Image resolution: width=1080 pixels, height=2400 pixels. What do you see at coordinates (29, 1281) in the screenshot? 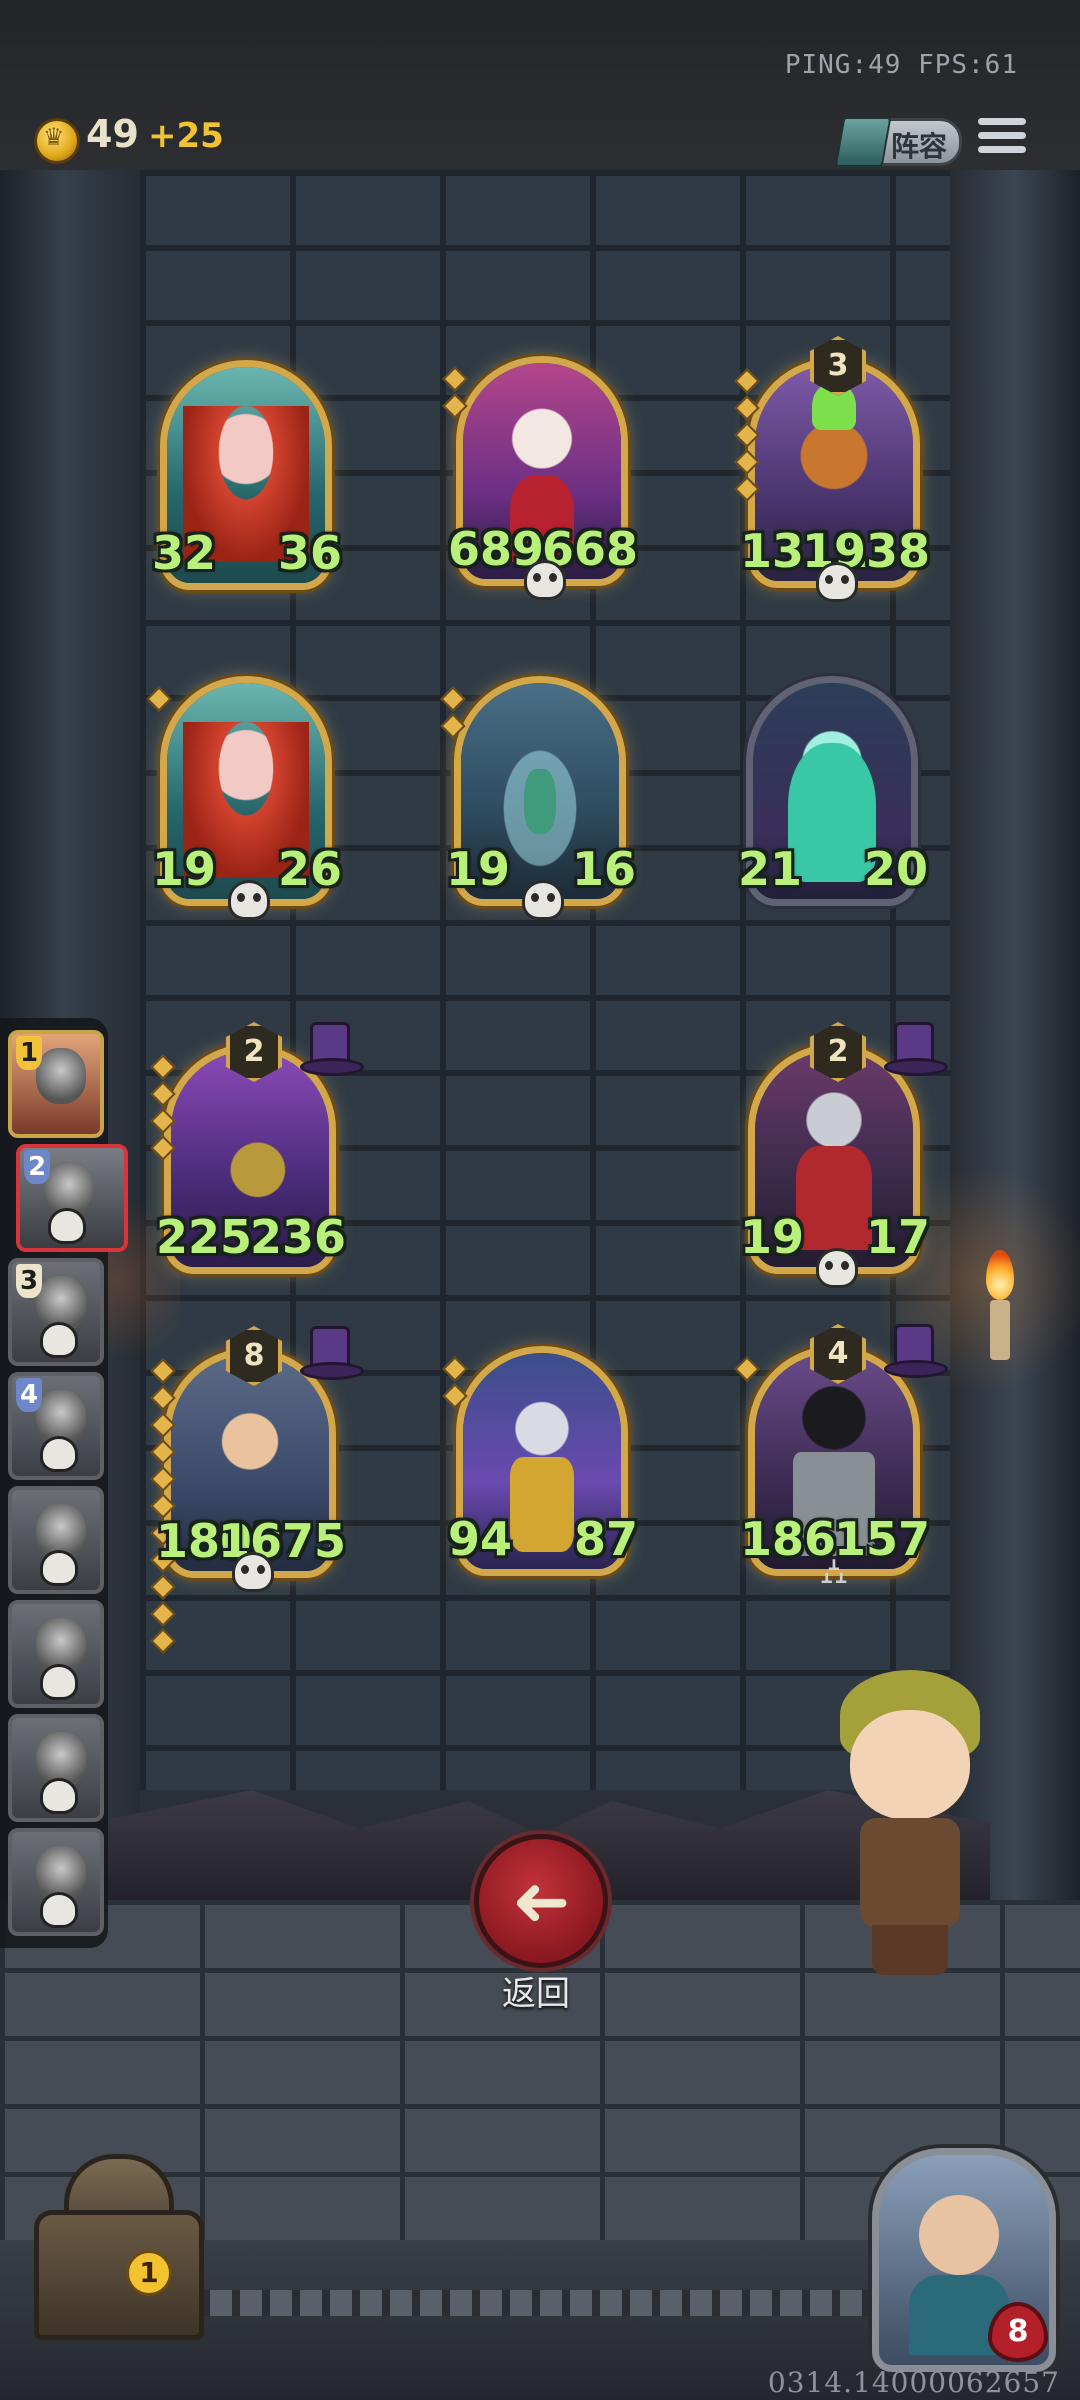
I see `opponent-rank: 3` at bounding box center [29, 1281].